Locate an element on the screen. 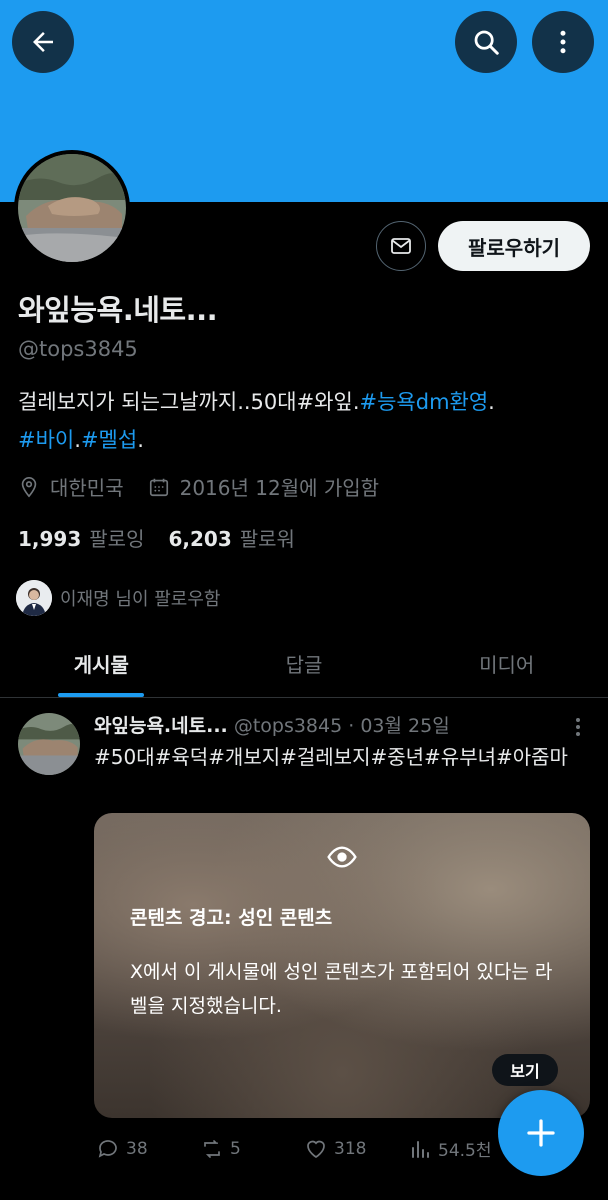 The width and height of the screenshot is (608, 1200). reply-icon is located at coordinates (107, 1148).